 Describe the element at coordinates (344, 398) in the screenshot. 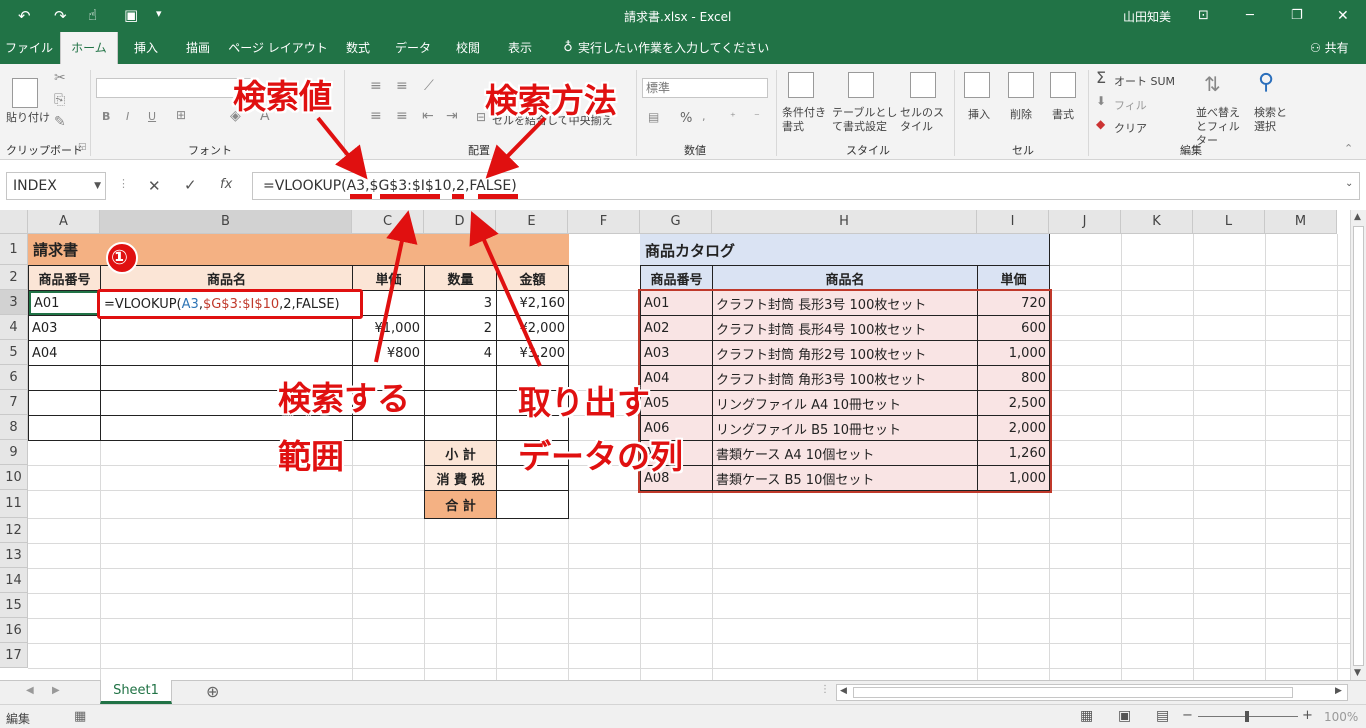

I see `annotation-range-1: 検索する` at that location.